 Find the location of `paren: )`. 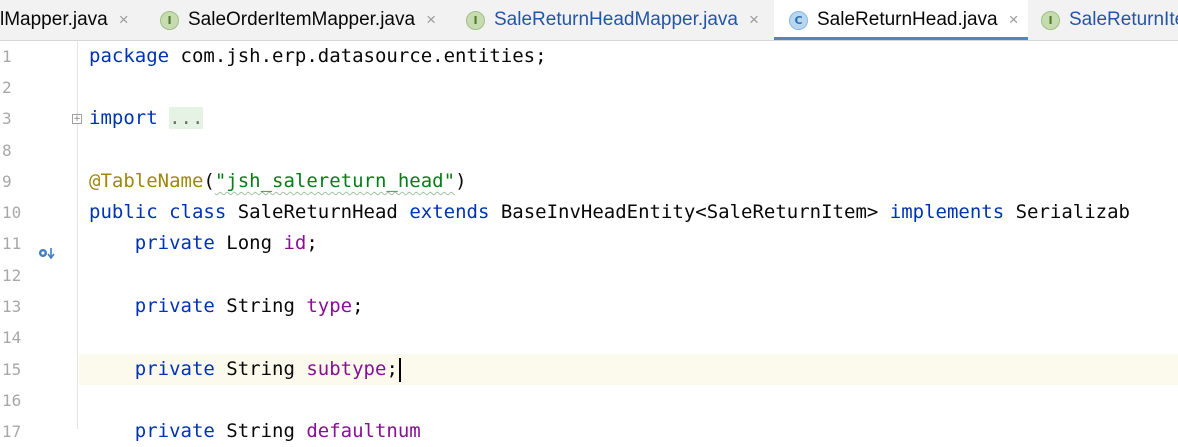

paren: ) is located at coordinates (461, 181).